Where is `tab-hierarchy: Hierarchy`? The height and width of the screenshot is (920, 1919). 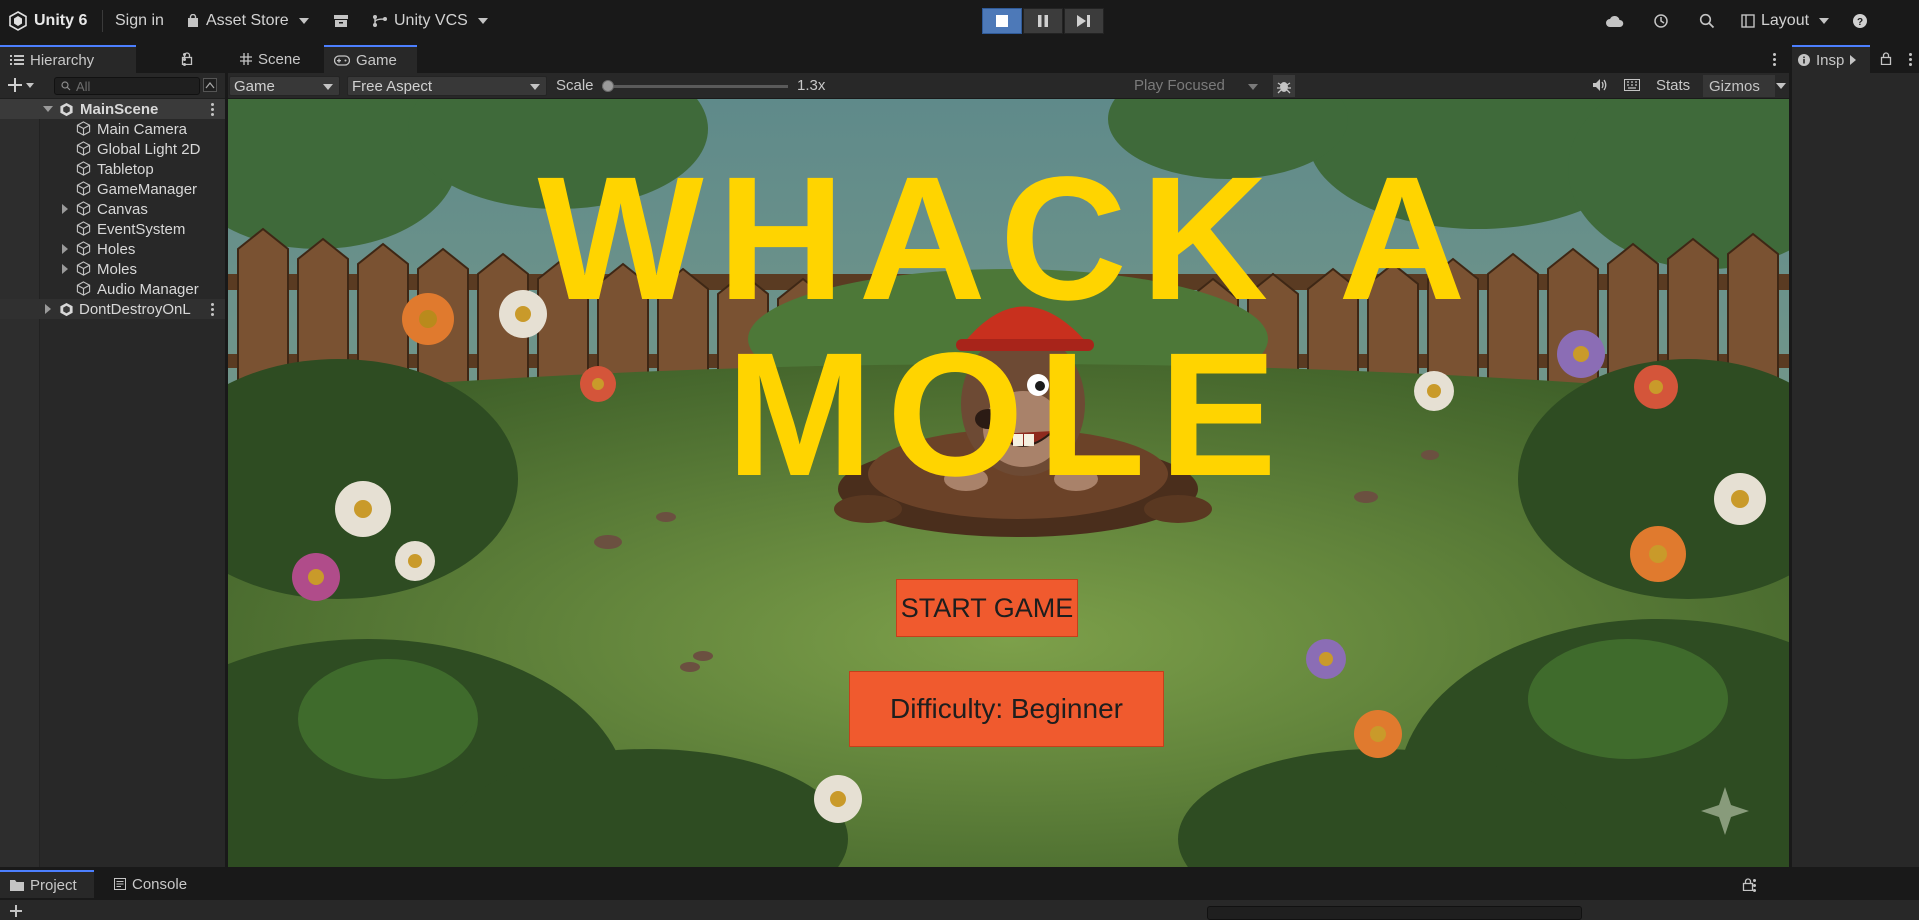 tab-hierarchy: Hierarchy is located at coordinates (68, 59).